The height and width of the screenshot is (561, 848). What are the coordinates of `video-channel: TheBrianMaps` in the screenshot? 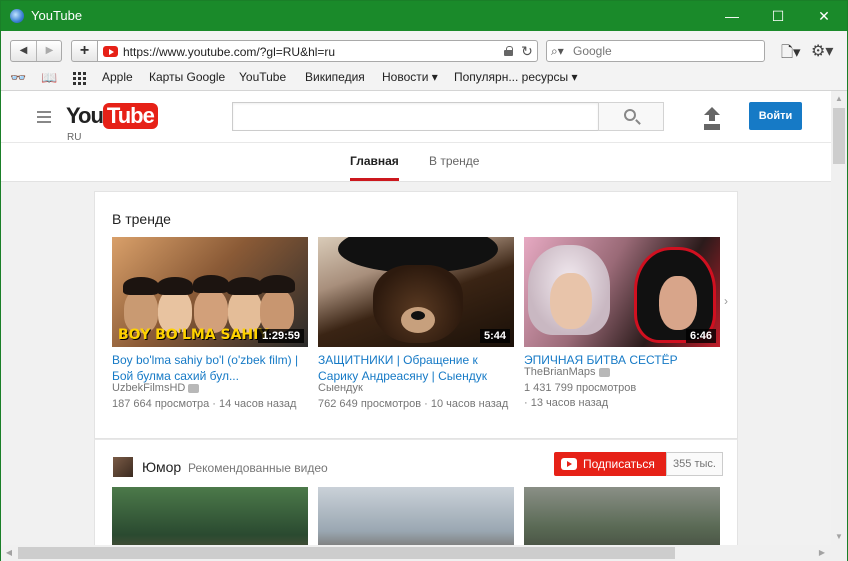 It's located at (567, 372).